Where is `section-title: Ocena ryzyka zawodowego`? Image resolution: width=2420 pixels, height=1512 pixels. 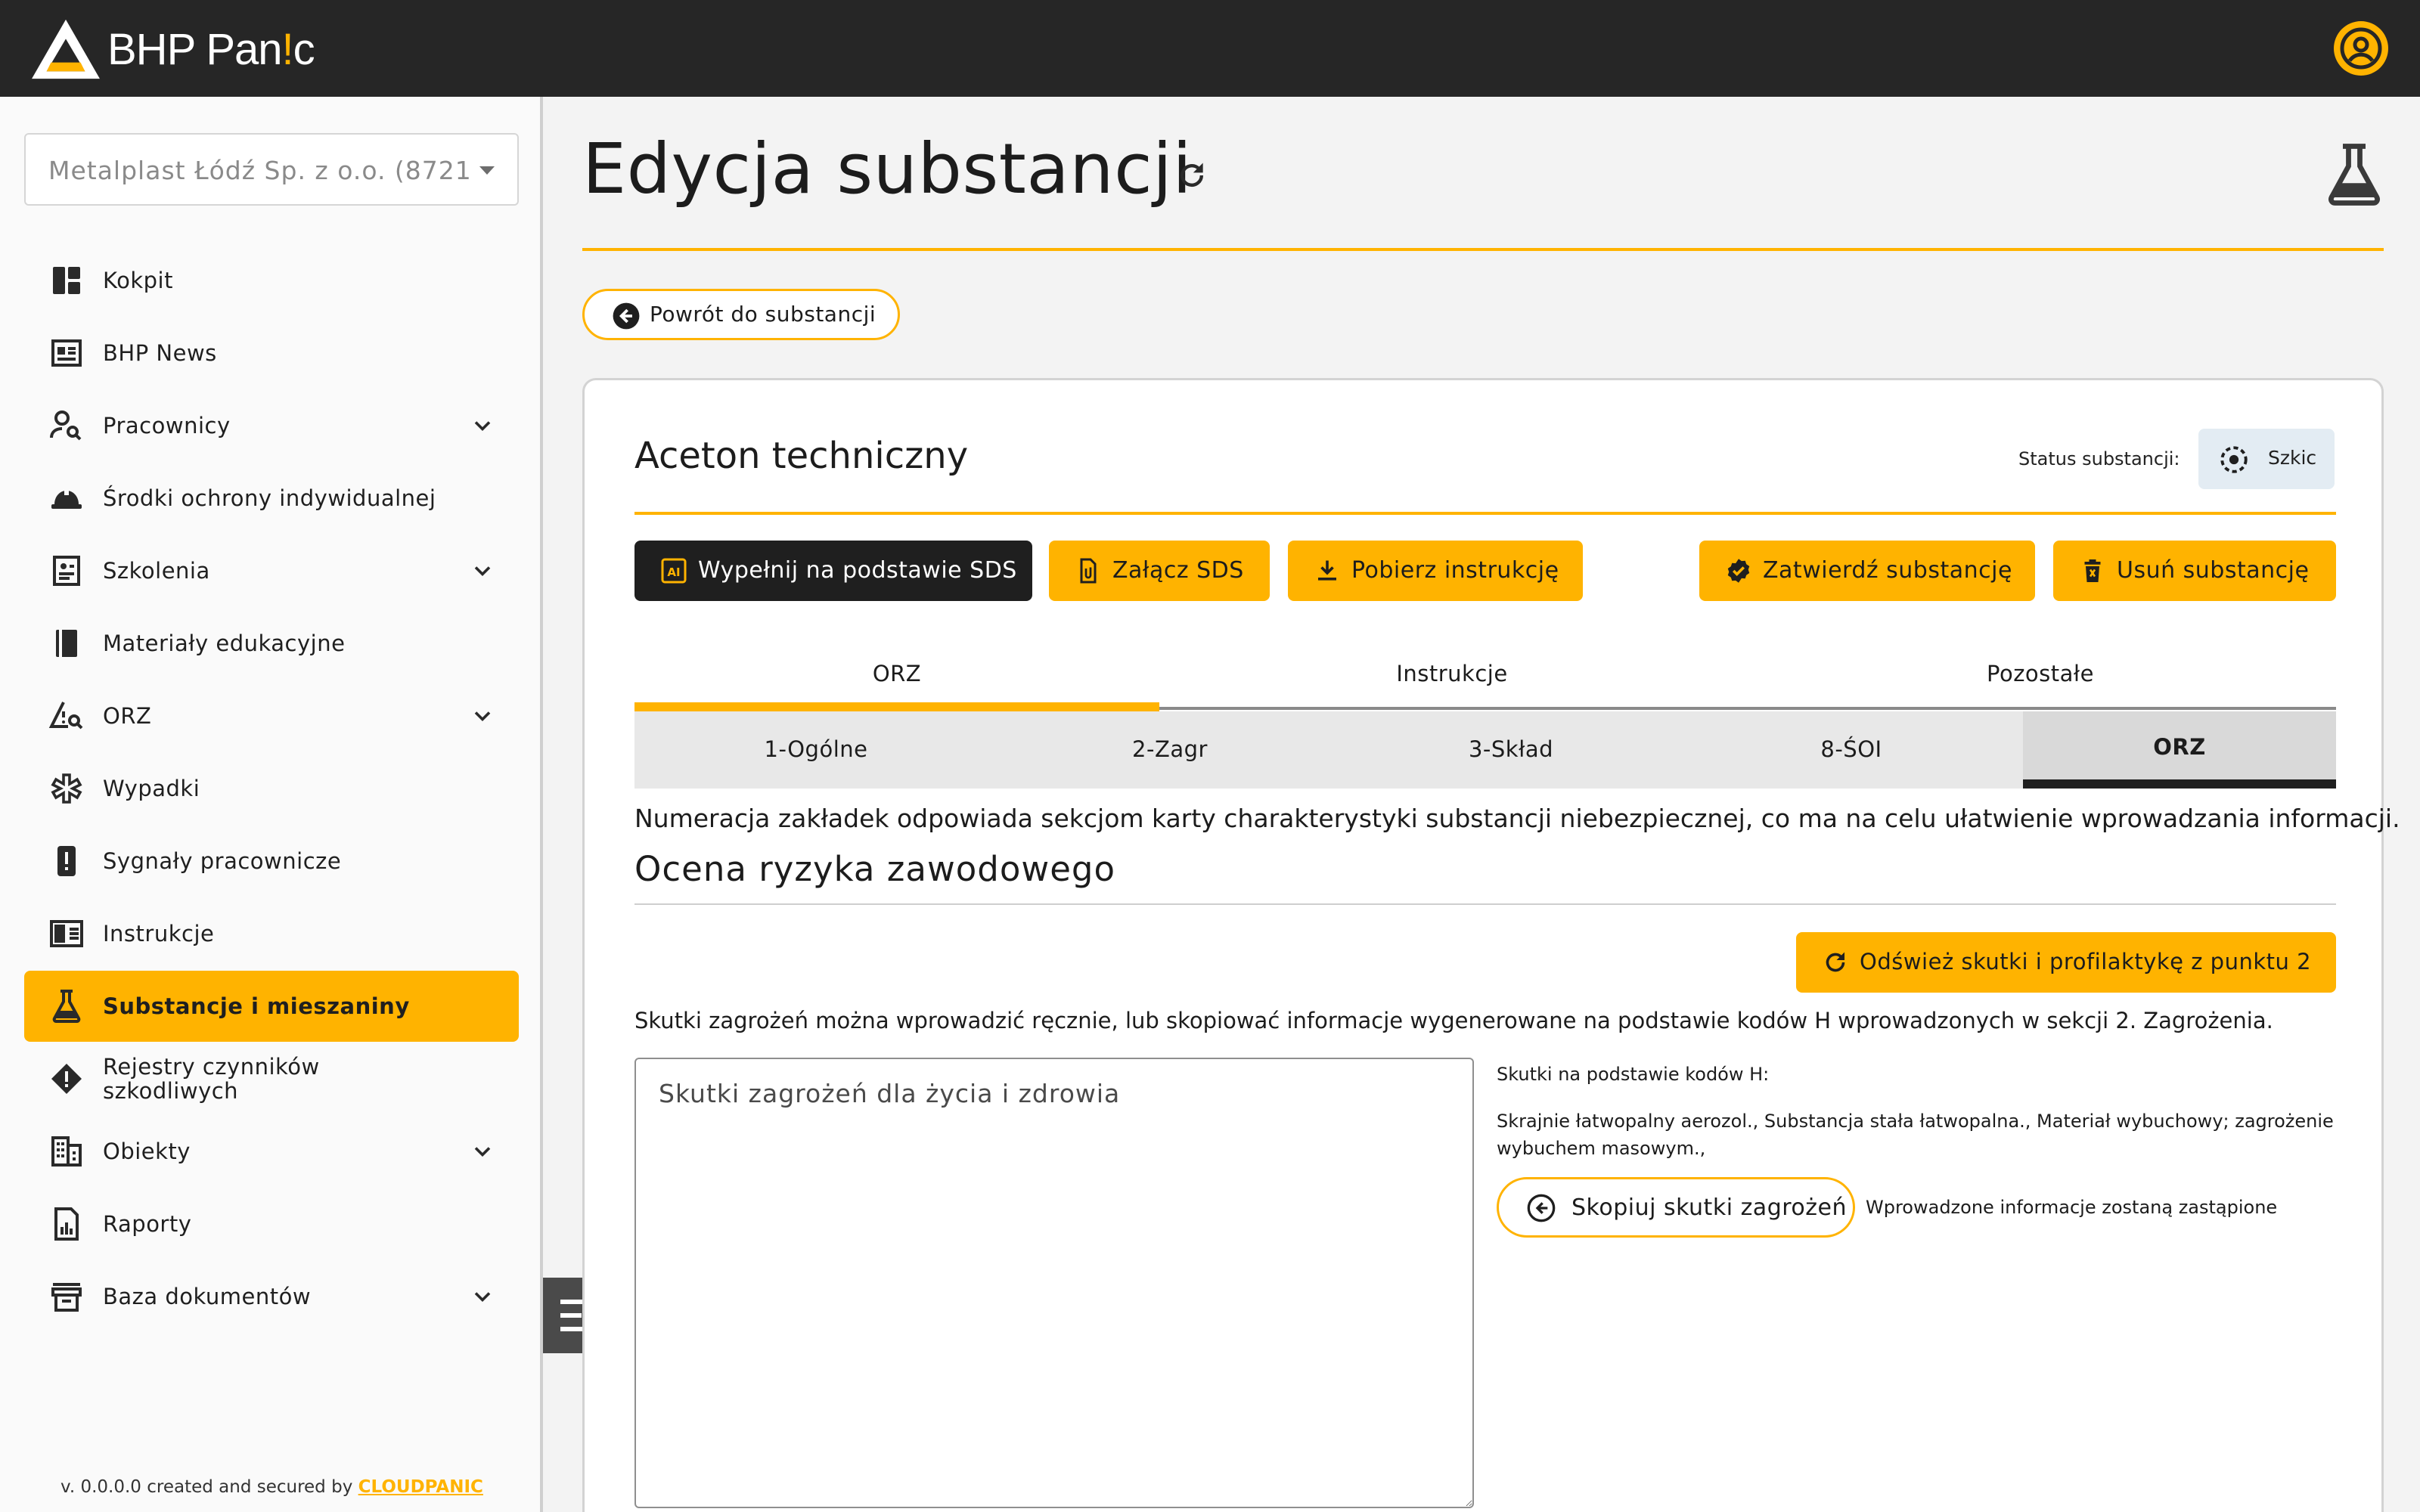 section-title: Ocena ryzyka zawodowego is located at coordinates (875, 869).